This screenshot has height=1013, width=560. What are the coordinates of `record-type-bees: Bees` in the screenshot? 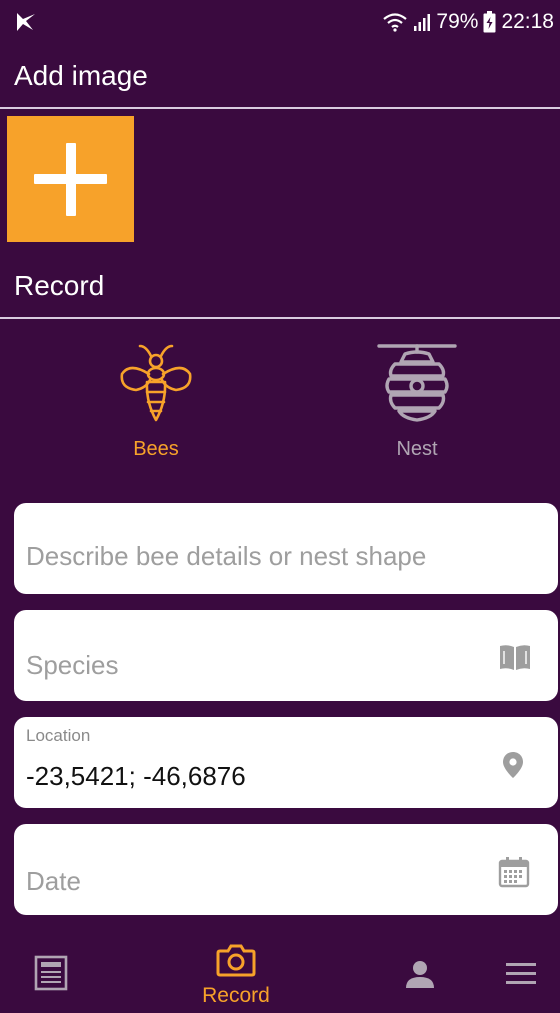 It's located at (156, 405).